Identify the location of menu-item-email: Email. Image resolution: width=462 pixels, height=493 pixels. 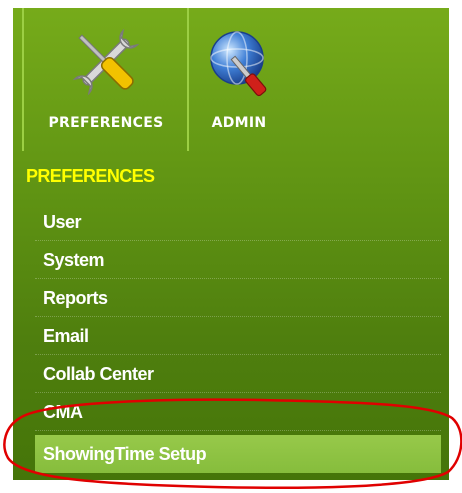
(238, 336).